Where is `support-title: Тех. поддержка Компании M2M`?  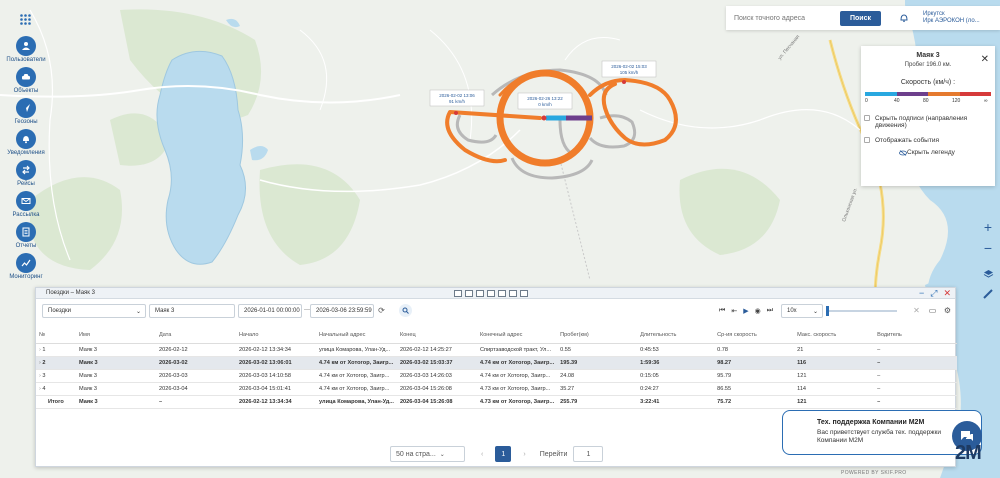 support-title: Тех. поддержка Компании M2M is located at coordinates (871, 422).